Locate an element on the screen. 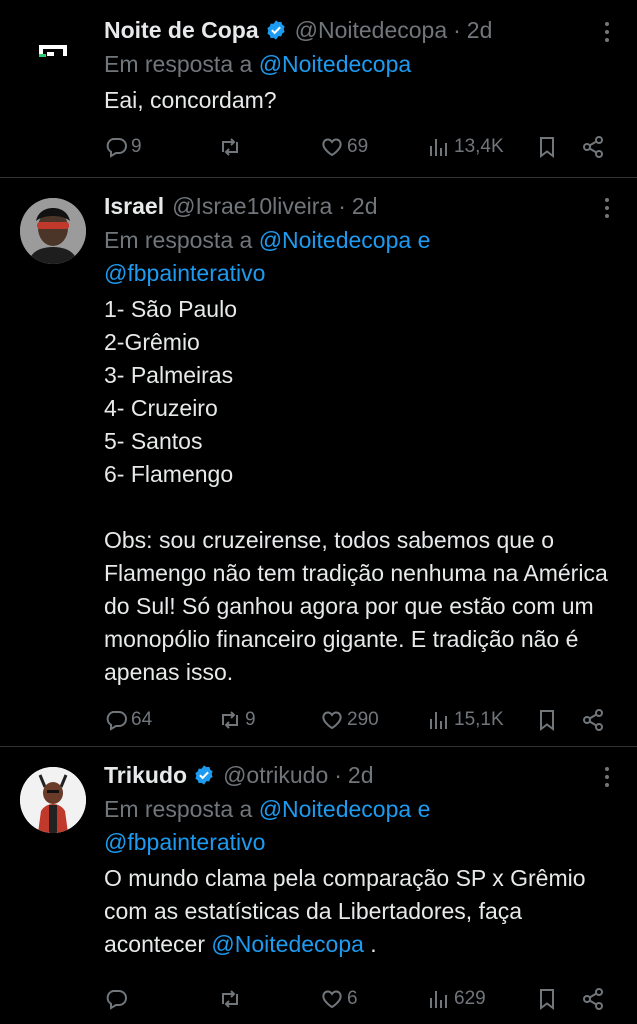 Image resolution: width=637 pixels, height=1024 pixels. tweet-header: Noite de Copa @Noitedecopa · 2d is located at coordinates (360, 30).